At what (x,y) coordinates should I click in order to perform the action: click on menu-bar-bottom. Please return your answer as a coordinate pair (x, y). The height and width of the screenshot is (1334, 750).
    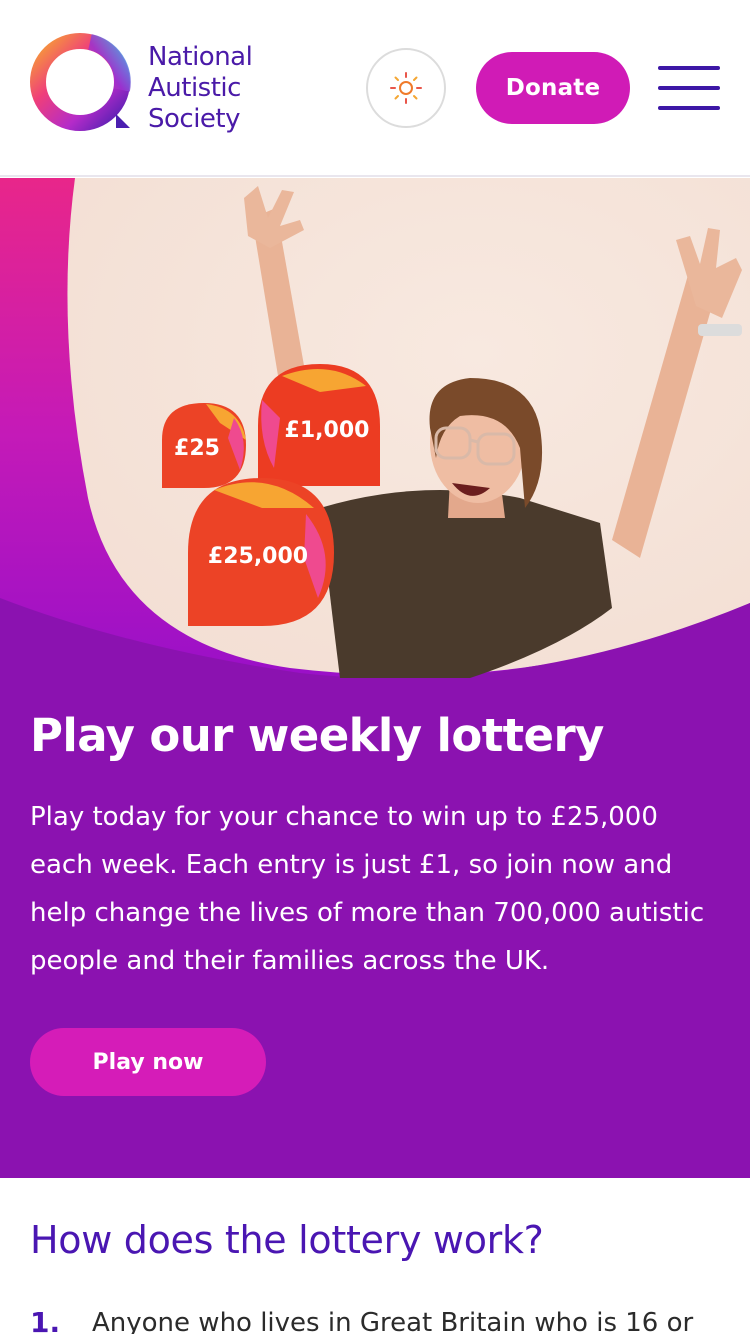
    Looking at the image, I should click on (689, 108).